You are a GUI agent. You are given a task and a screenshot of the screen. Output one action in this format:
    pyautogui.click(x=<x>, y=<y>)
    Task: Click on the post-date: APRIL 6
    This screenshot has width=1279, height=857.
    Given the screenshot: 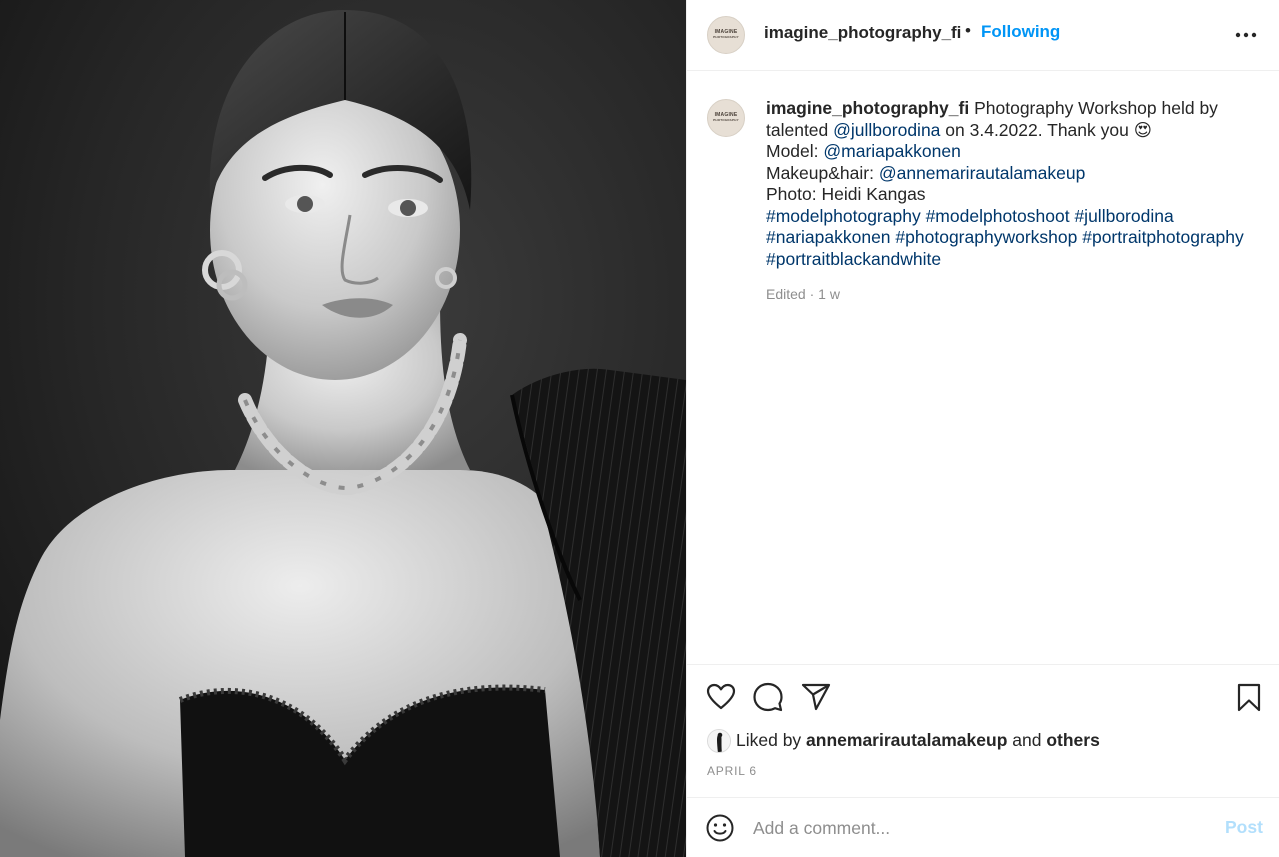 What is the action you would take?
    pyautogui.click(x=732, y=771)
    